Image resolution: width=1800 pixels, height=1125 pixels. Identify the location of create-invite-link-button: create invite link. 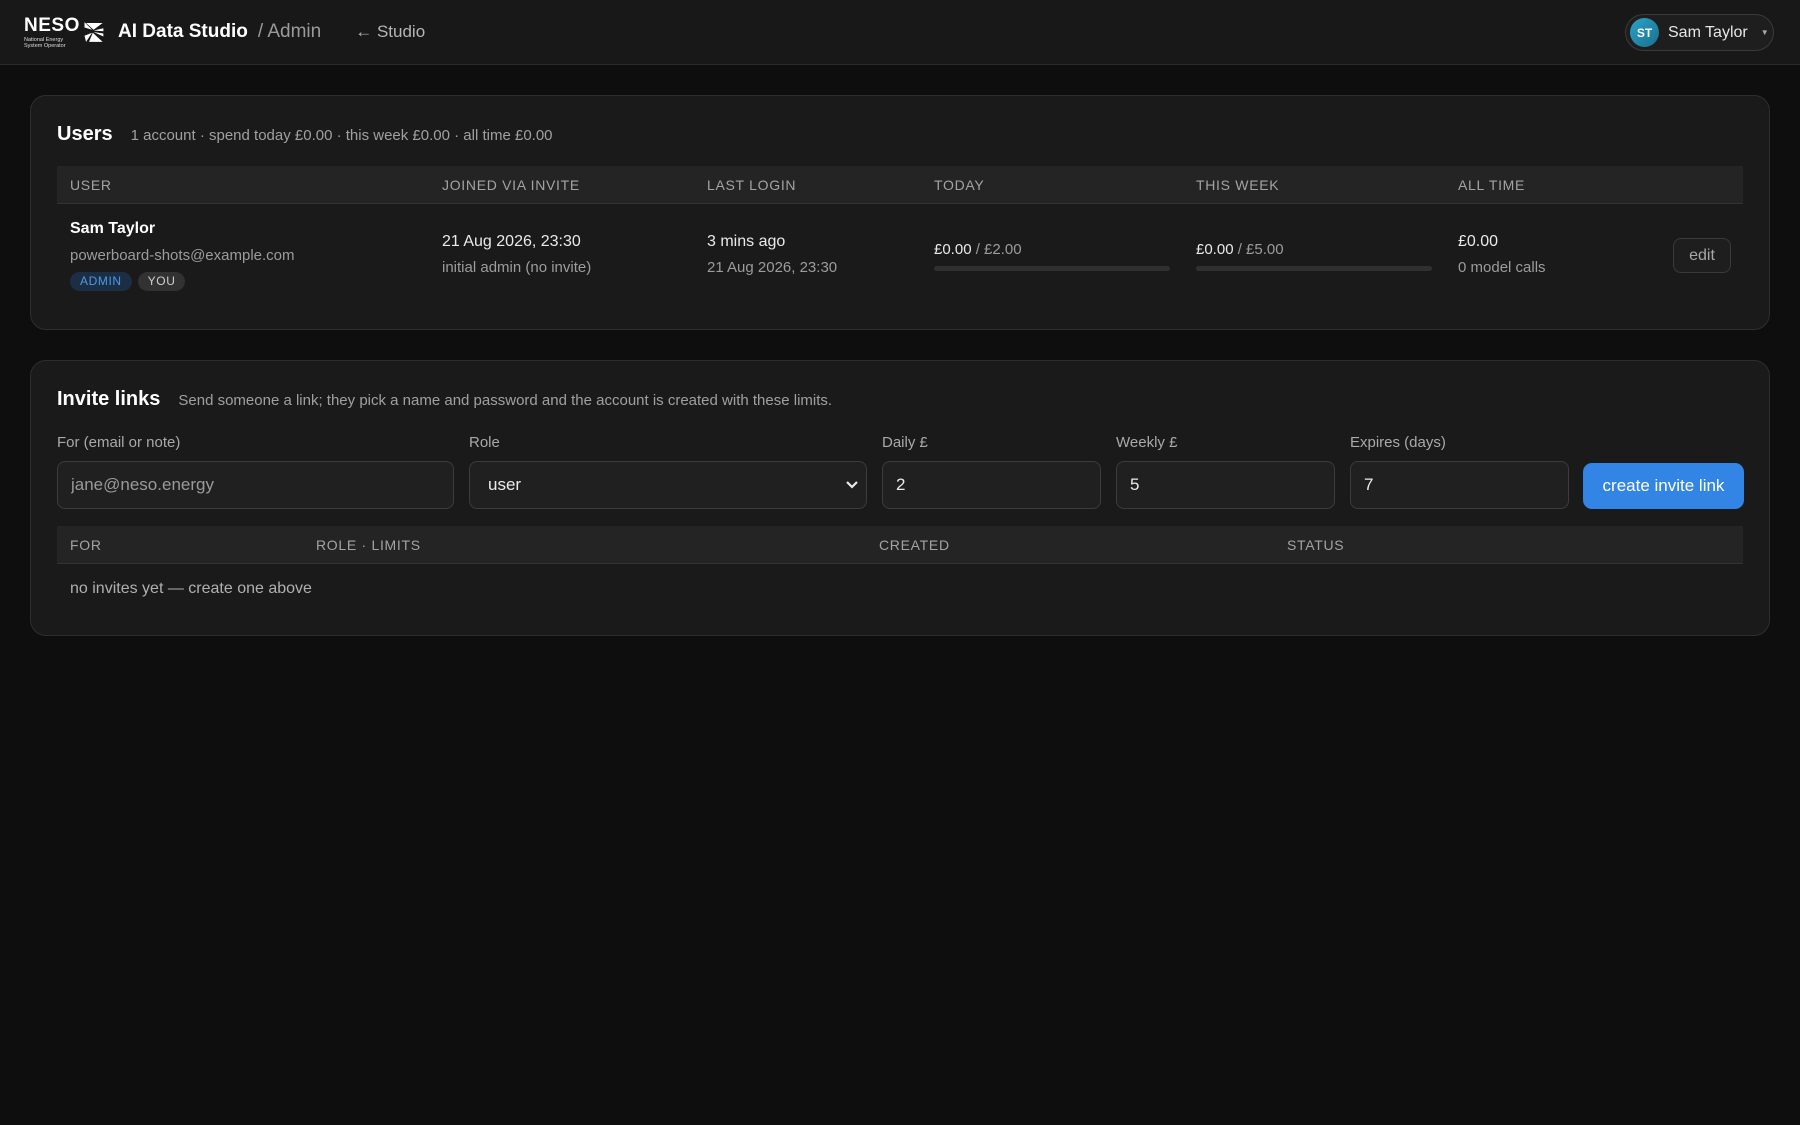
(1663, 486).